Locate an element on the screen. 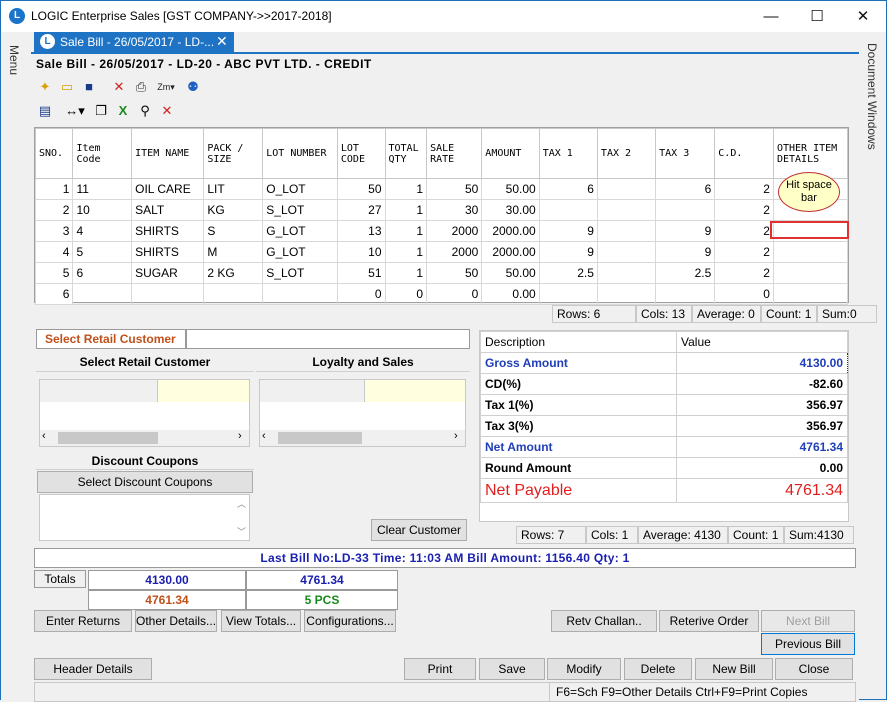 The width and height of the screenshot is (887, 702). open-folder-icon: ▭ is located at coordinates (67, 87).